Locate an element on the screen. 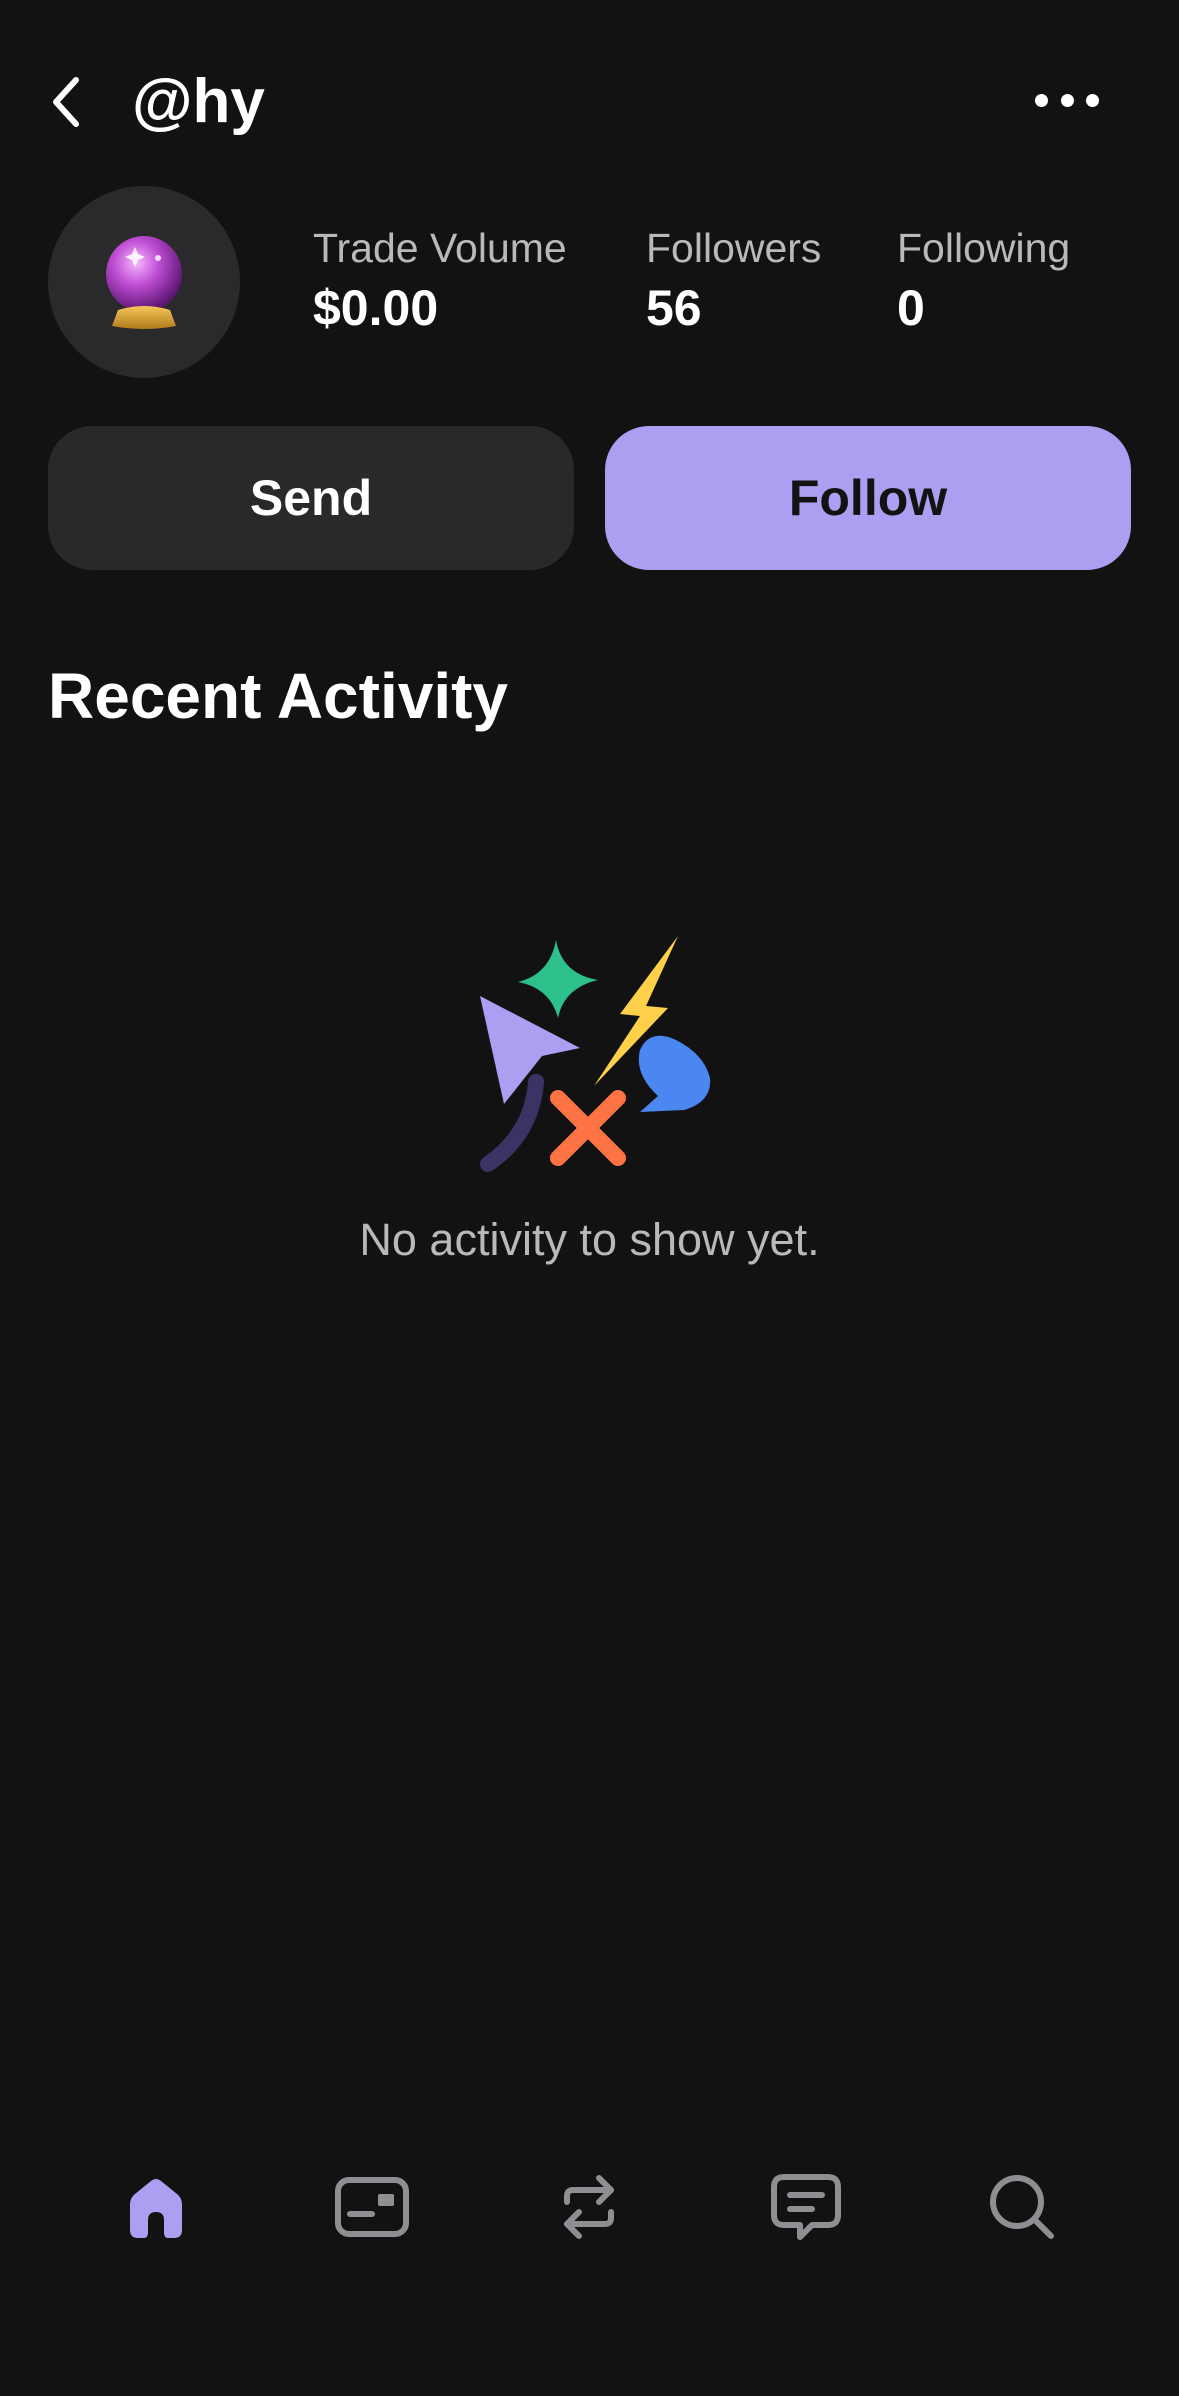 The image size is (1179, 2396). stat-value: 0 is located at coordinates (911, 308).